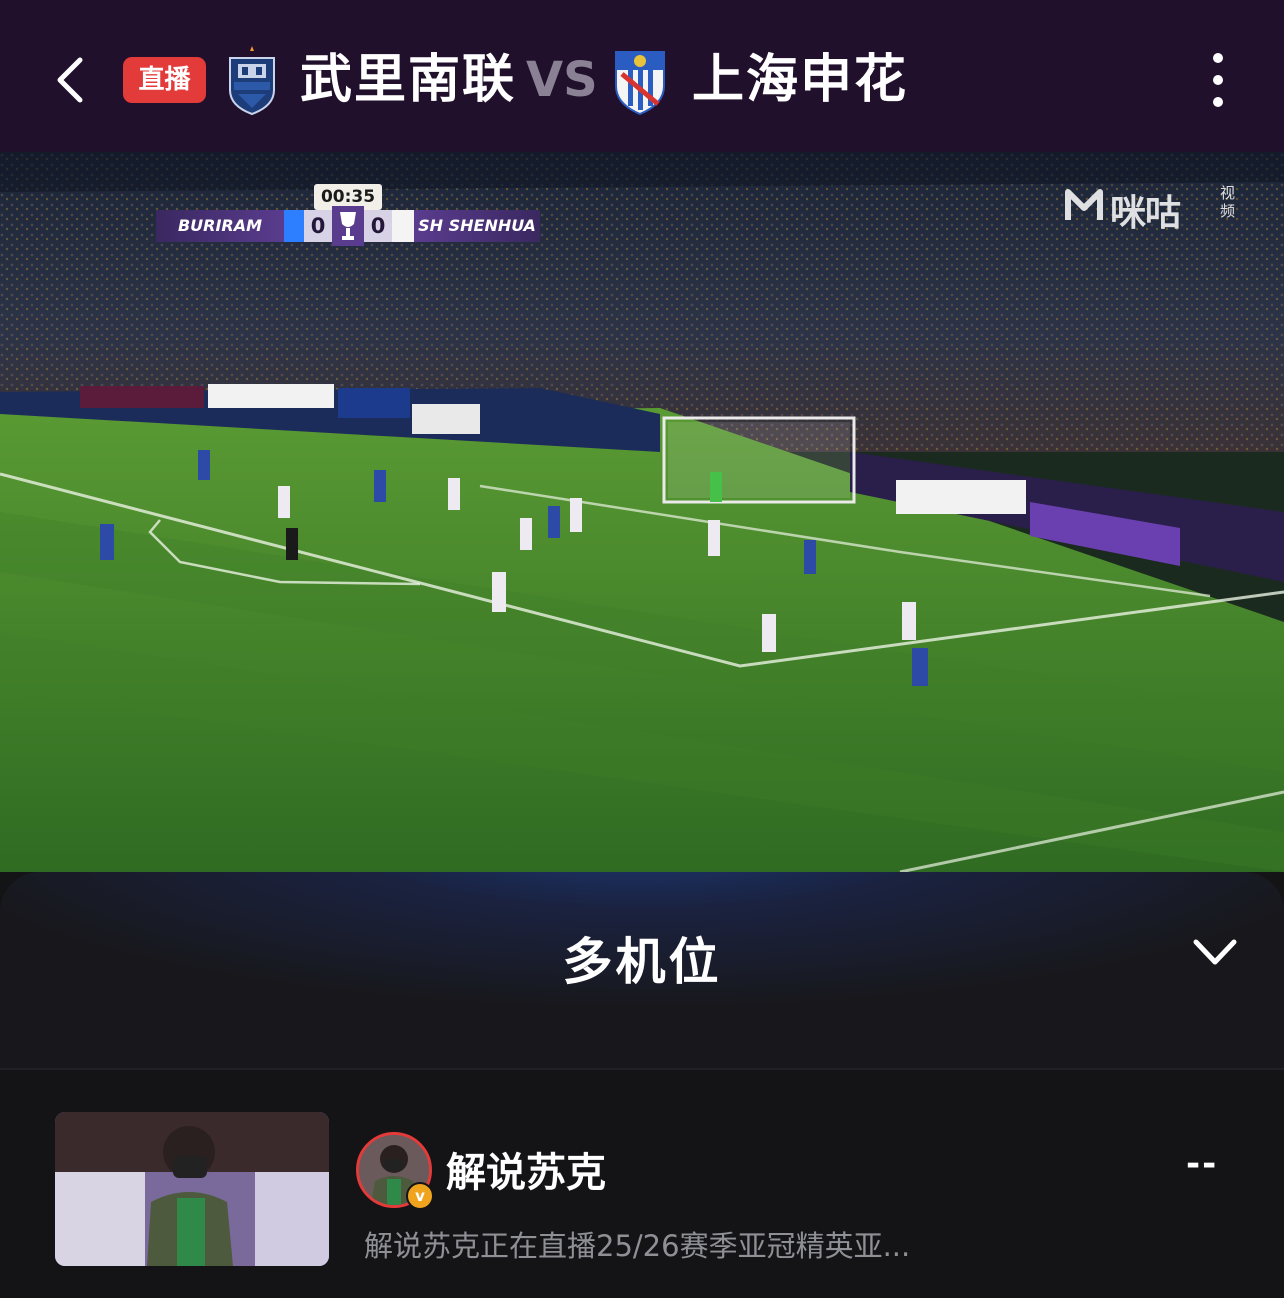 This screenshot has width=1284, height=1298. I want to click on watermark-text: 咪咕, so click(1145, 213).